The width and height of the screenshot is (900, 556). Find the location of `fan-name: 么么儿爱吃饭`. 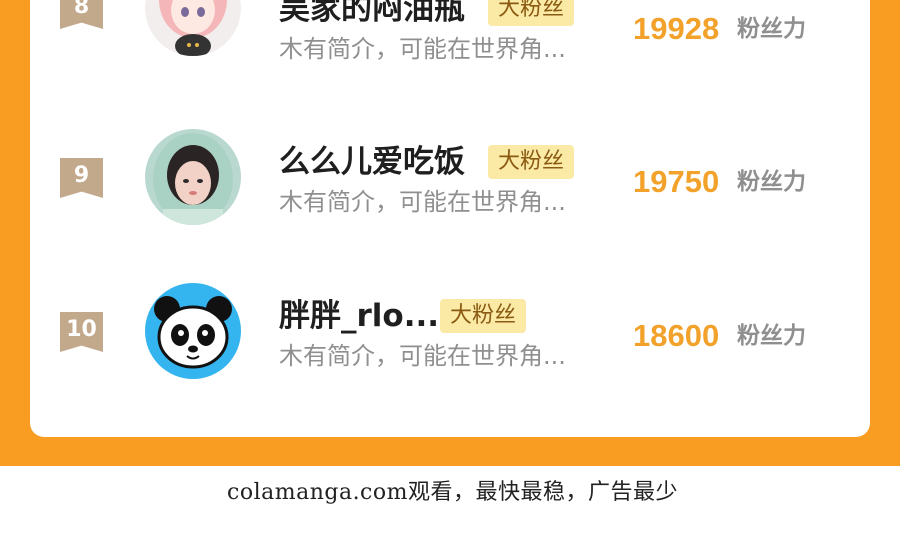

fan-name: 么么儿爱吃饭 is located at coordinates (372, 162).